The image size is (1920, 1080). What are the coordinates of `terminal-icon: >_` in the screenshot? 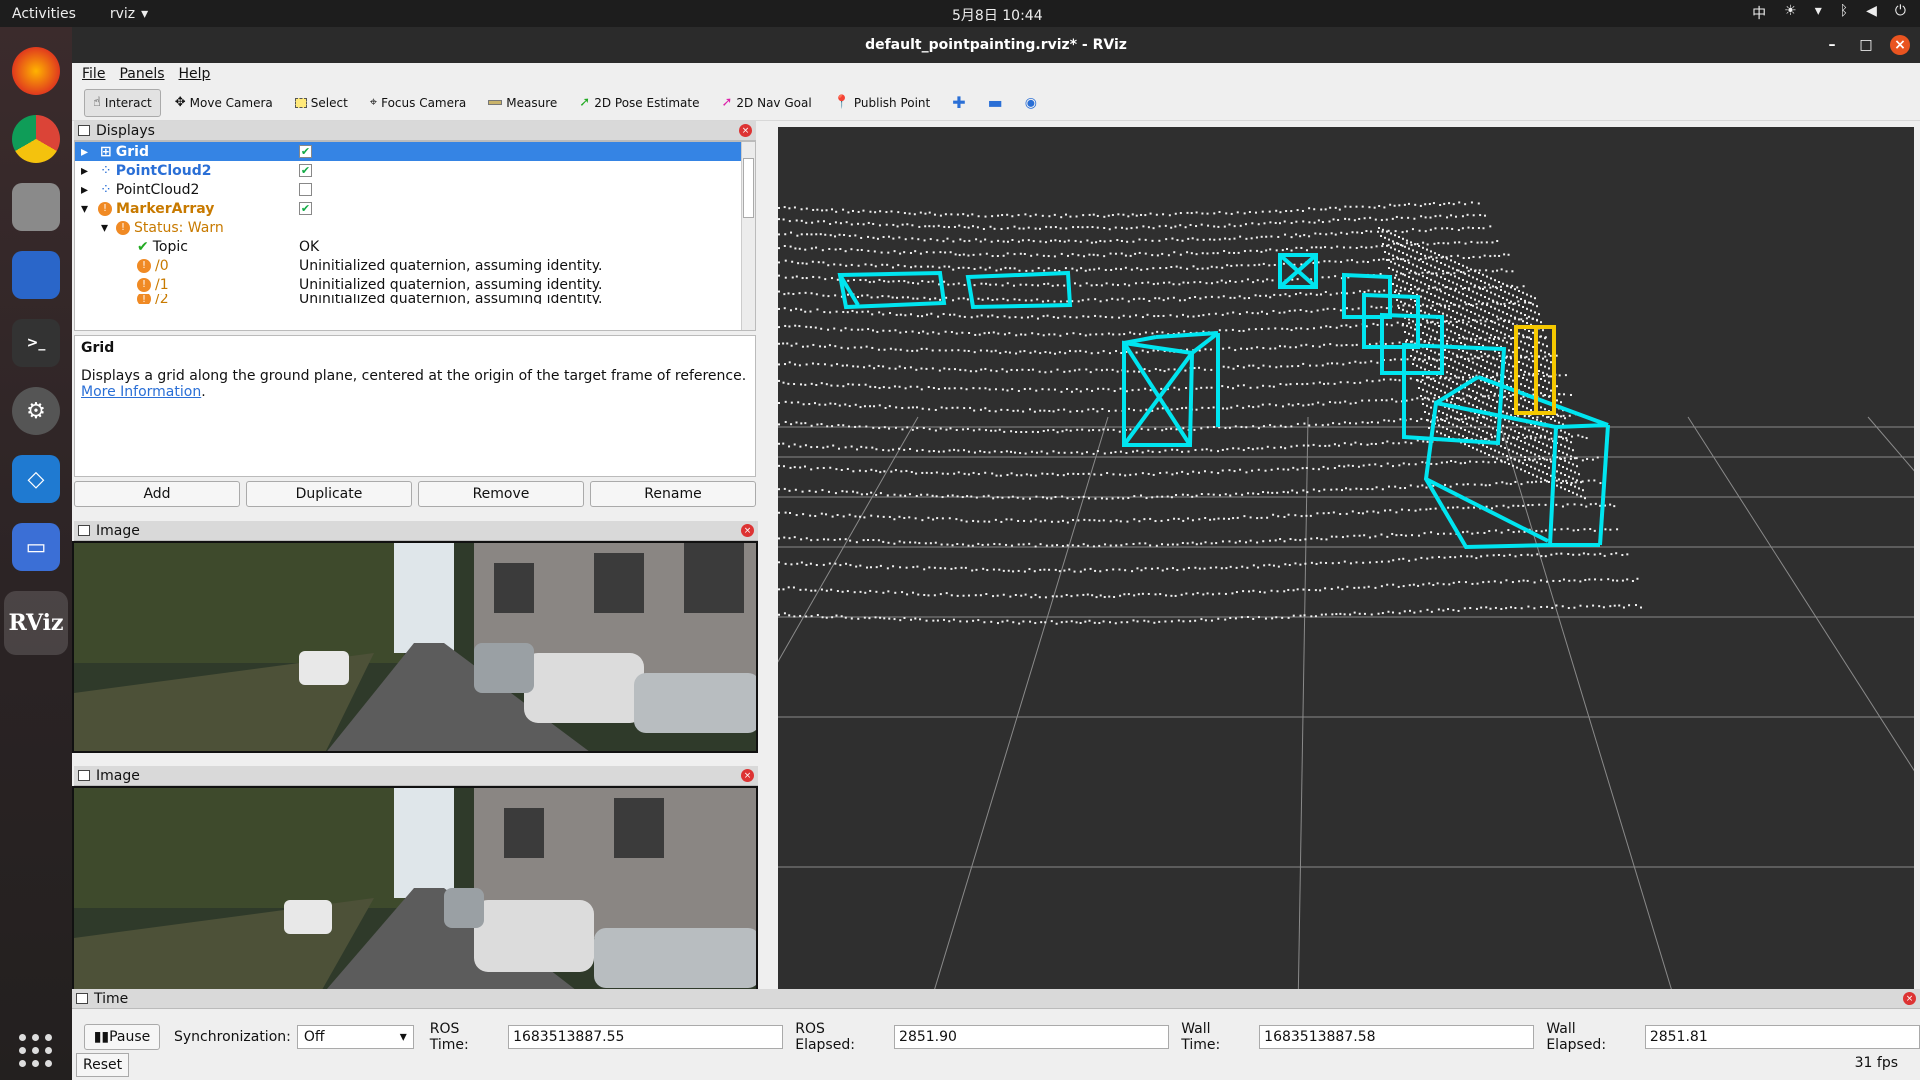 It's located at (36, 343).